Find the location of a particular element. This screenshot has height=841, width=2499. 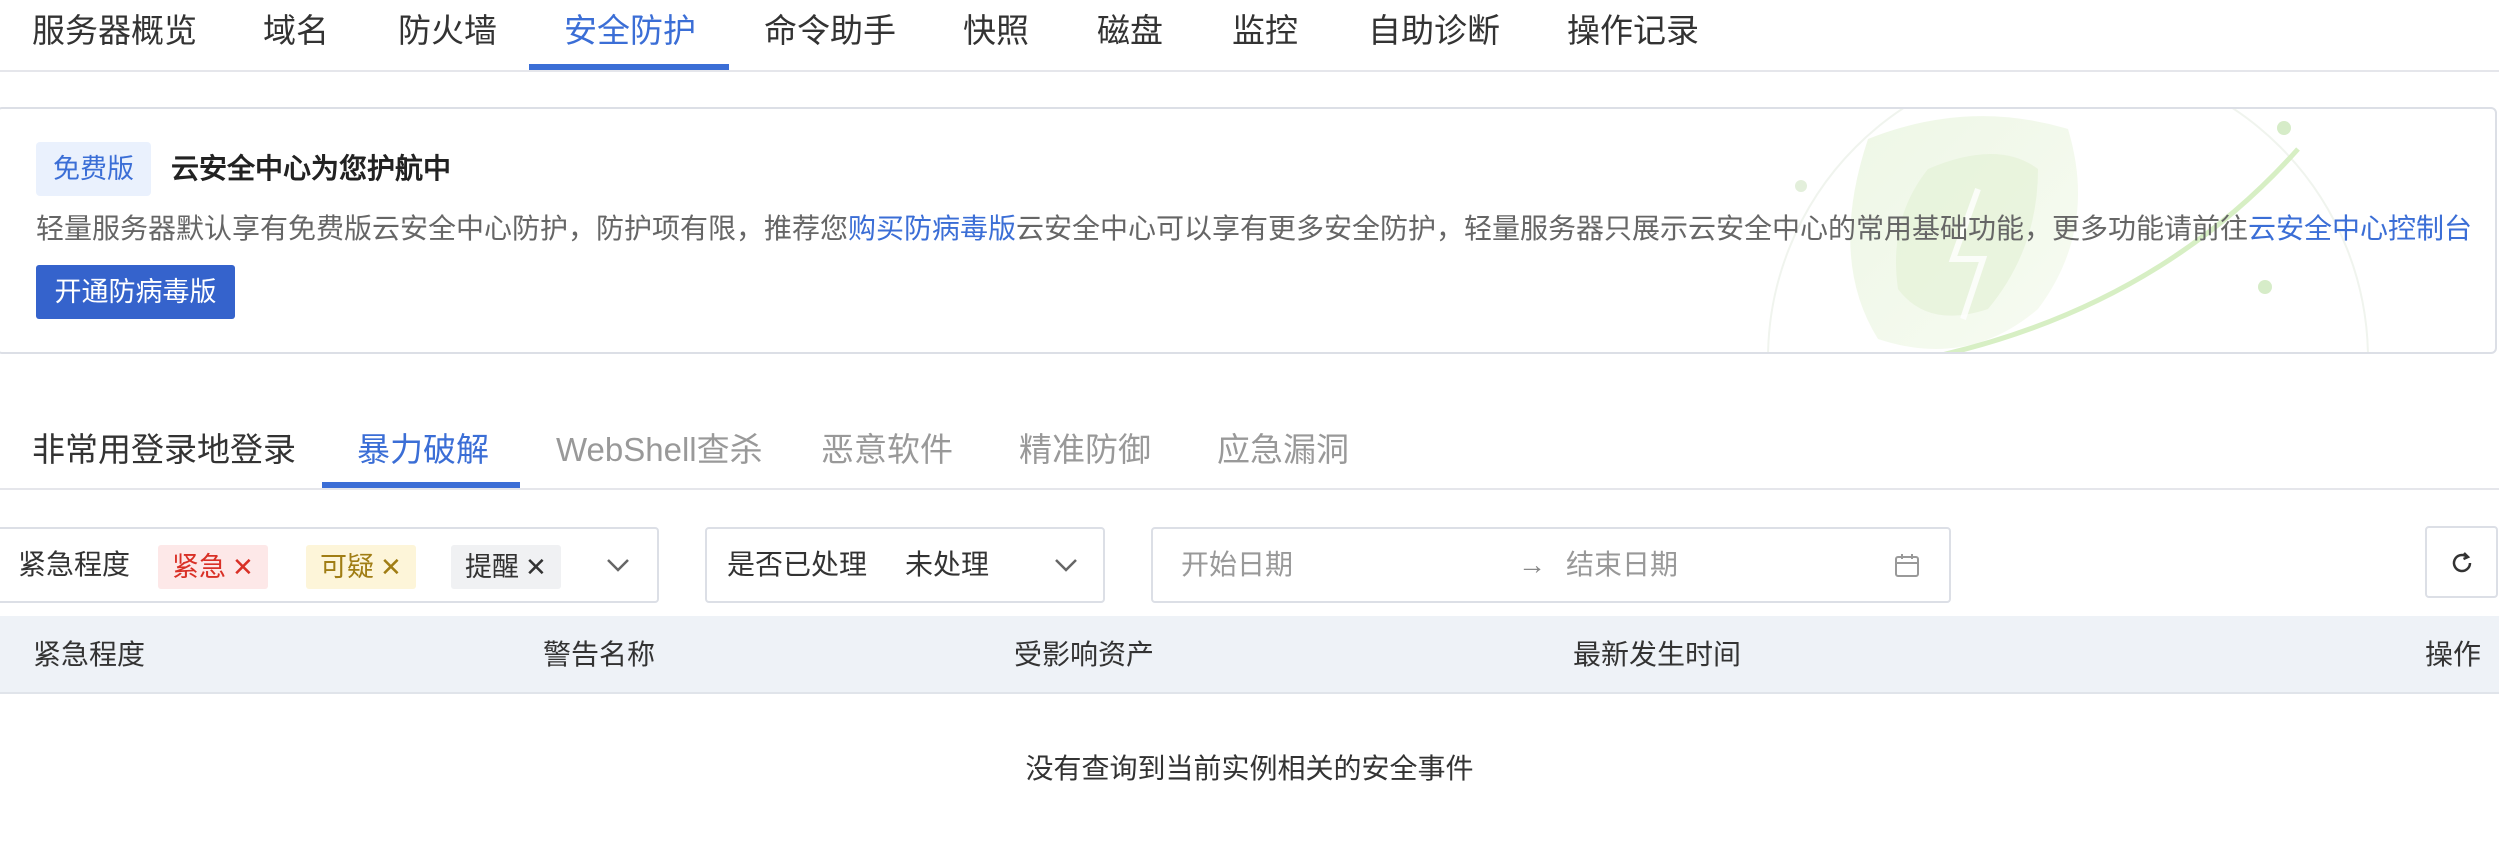

tab-operation-log: 操作记录 is located at coordinates (1633, 35).